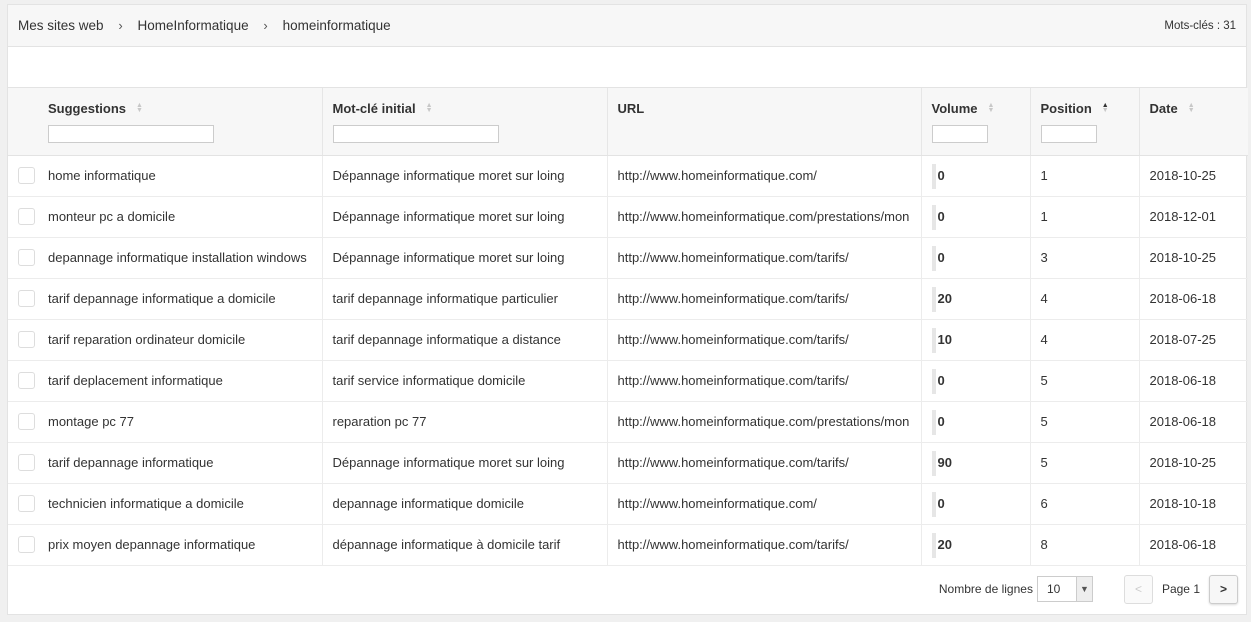 Image resolution: width=1251 pixels, height=622 pixels. I want to click on cell-volume: 10, so click(976, 340).